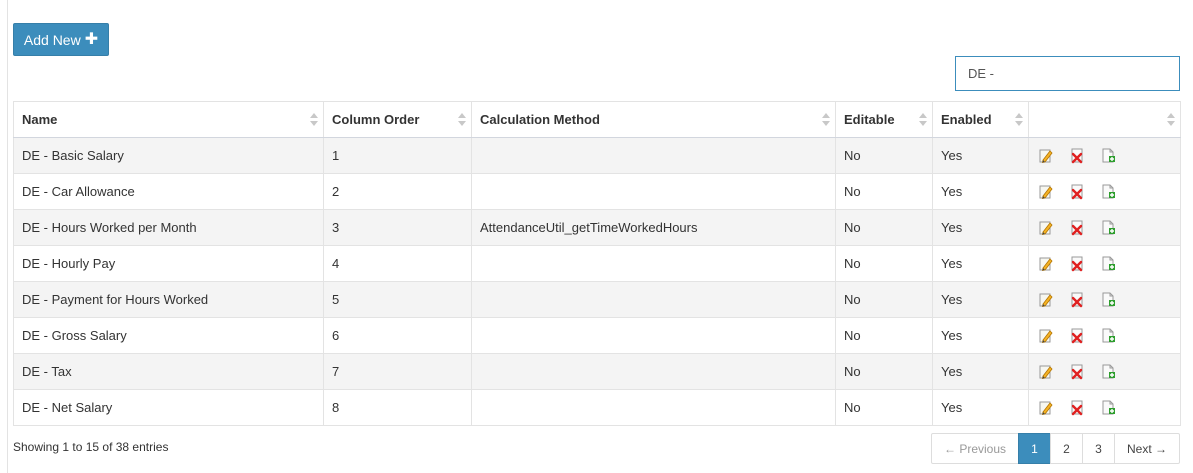 This screenshot has height=473, width=1193. I want to click on header-name-label: Name, so click(40, 119).